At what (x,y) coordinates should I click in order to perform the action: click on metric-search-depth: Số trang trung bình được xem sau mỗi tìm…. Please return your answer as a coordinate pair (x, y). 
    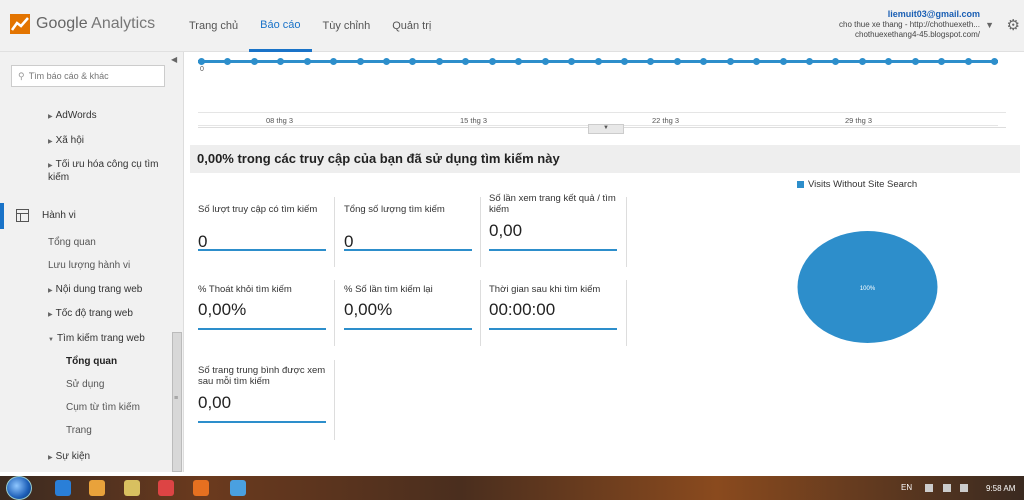
    Looking at the image, I should click on (266, 407).